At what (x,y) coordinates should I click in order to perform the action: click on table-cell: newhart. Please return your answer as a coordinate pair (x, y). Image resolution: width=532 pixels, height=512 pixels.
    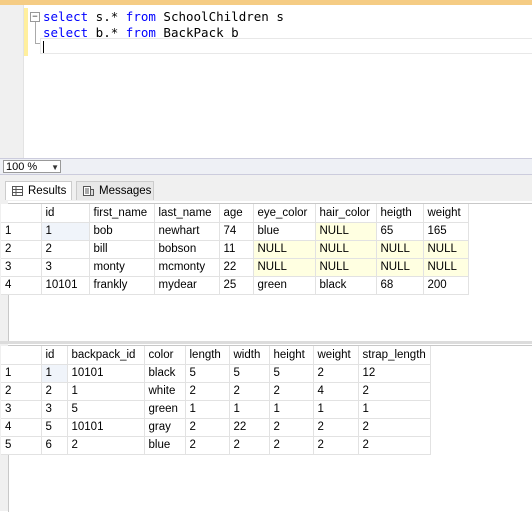
    Looking at the image, I should click on (187, 231).